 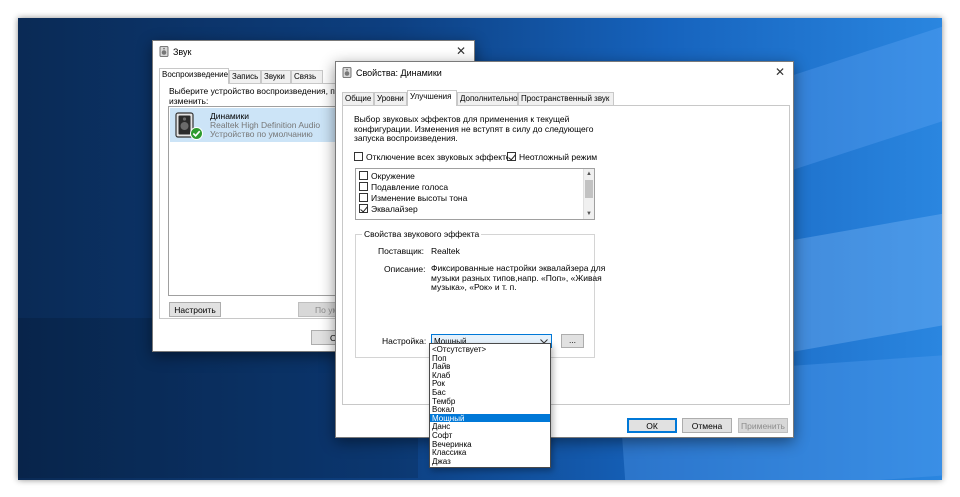 I want to click on immediate-mode-label: Неотложный режим, so click(x=558, y=157).